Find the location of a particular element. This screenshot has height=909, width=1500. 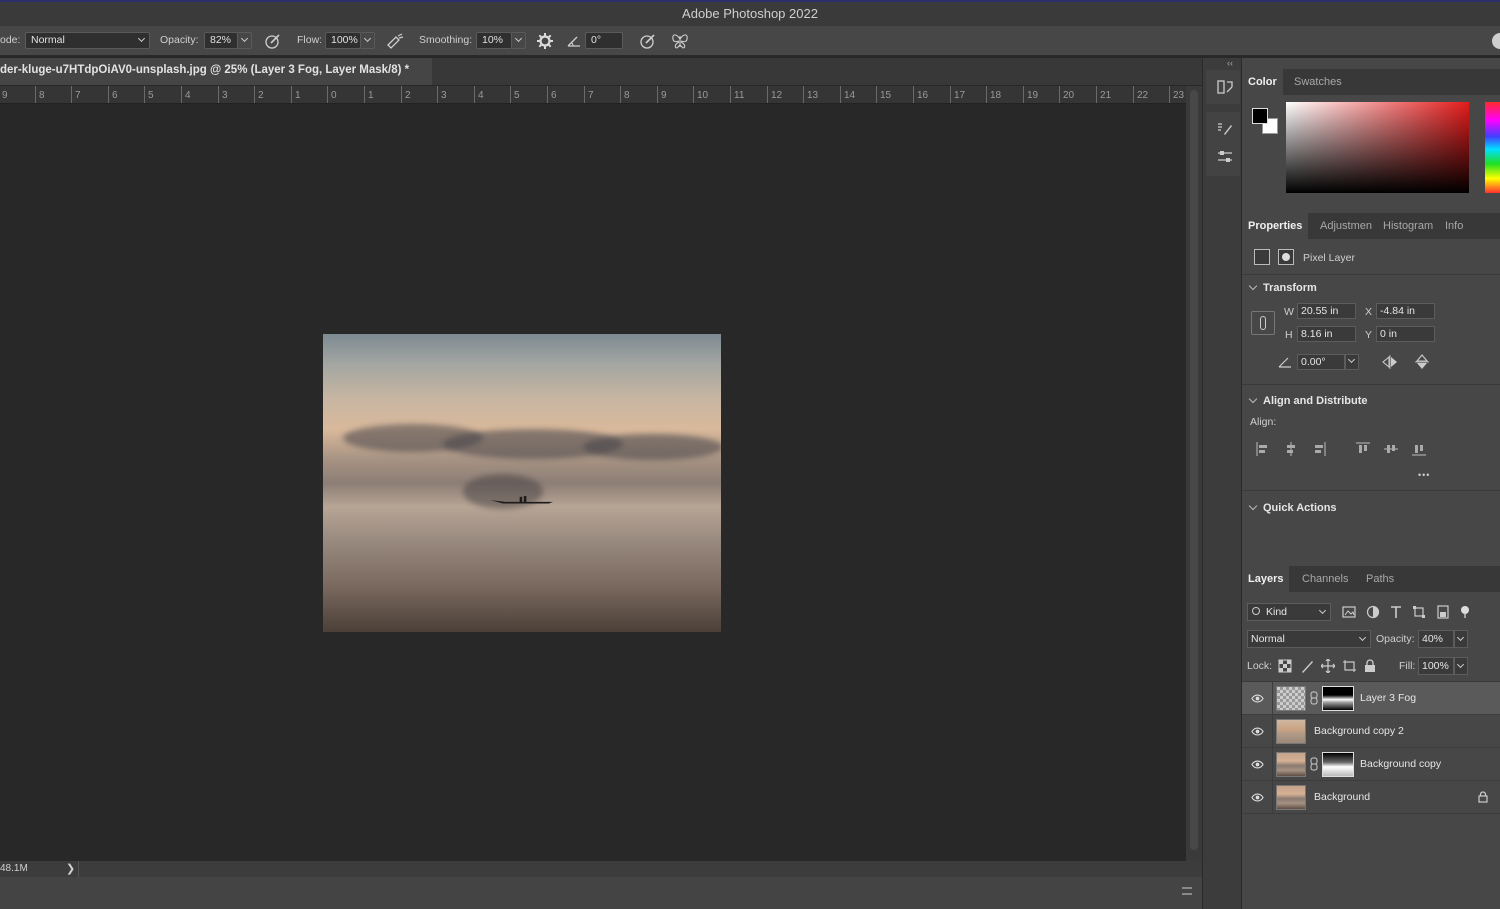

lock-artboard-icon is located at coordinates (1349, 666).